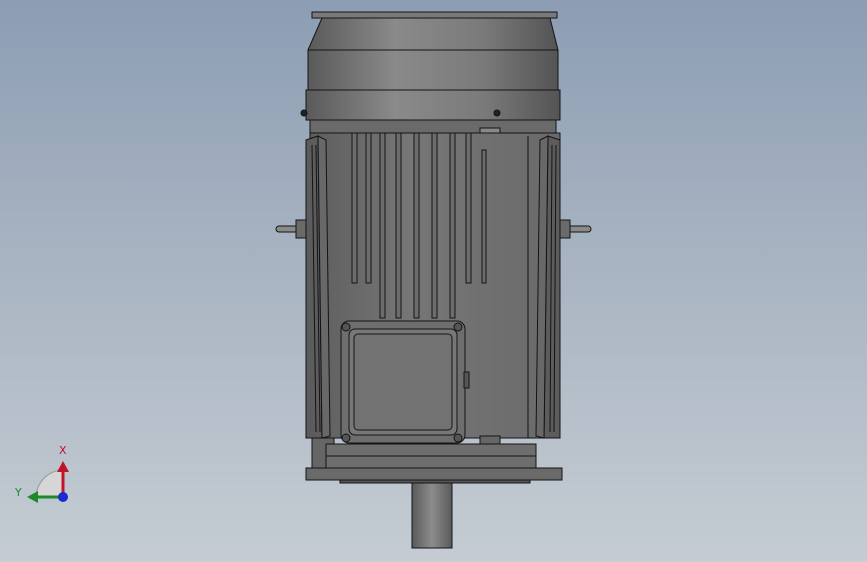 Image resolution: width=867 pixels, height=562 pixels. Describe the element at coordinates (63, 497) in the screenshot. I see `z-axis-dot` at that location.